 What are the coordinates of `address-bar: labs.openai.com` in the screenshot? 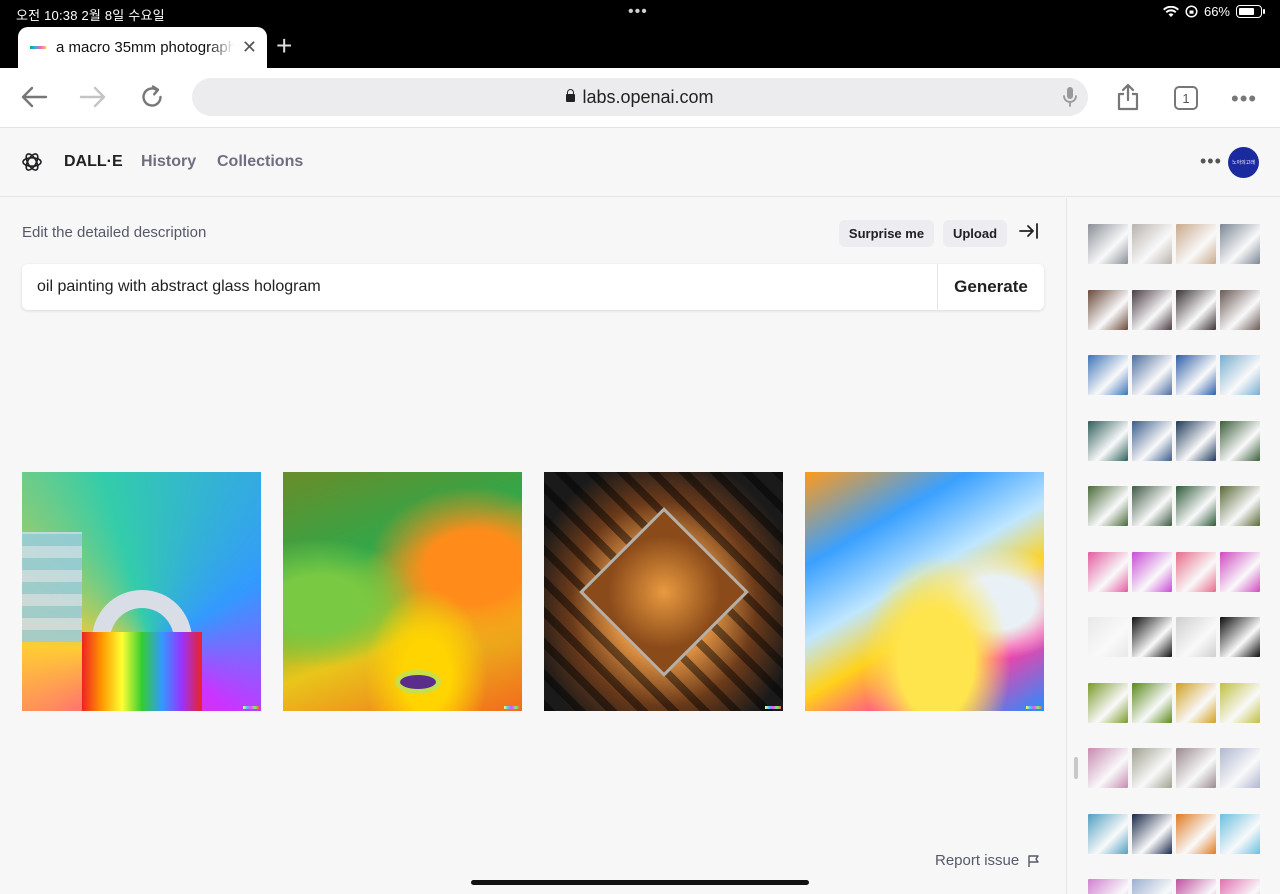 It's located at (640, 97).